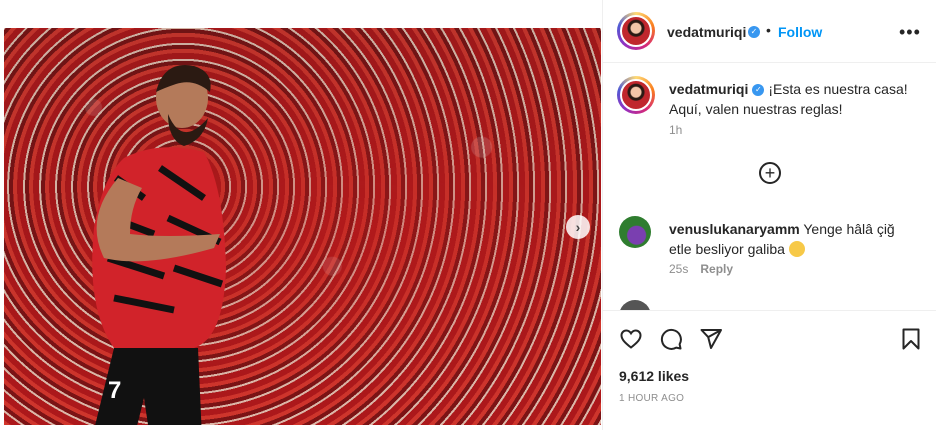 The image size is (936, 431). What do you see at coordinates (716, 269) in the screenshot?
I see `reply-button: Reply` at bounding box center [716, 269].